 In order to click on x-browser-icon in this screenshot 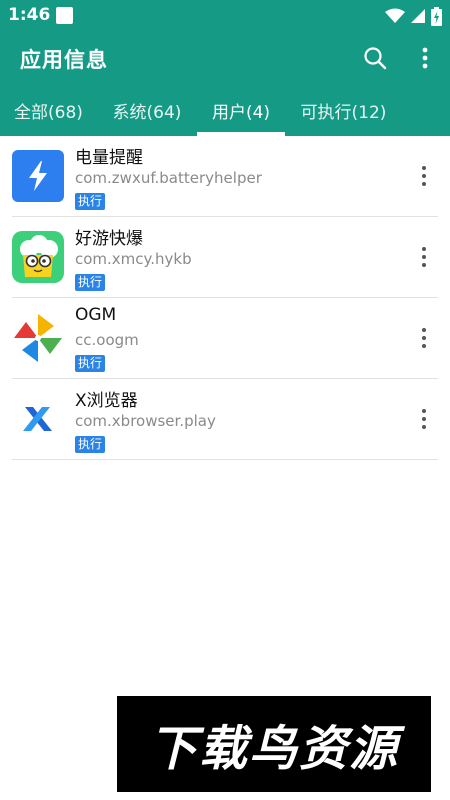, I will do `click(37, 419)`.